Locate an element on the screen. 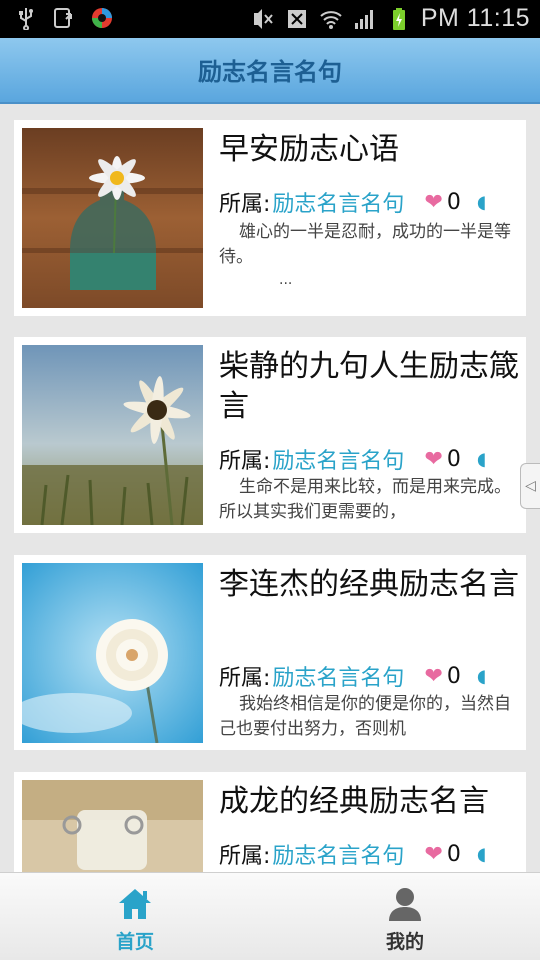 The height and width of the screenshot is (960, 540). article-title: 早安励志心语 is located at coordinates (369, 150).